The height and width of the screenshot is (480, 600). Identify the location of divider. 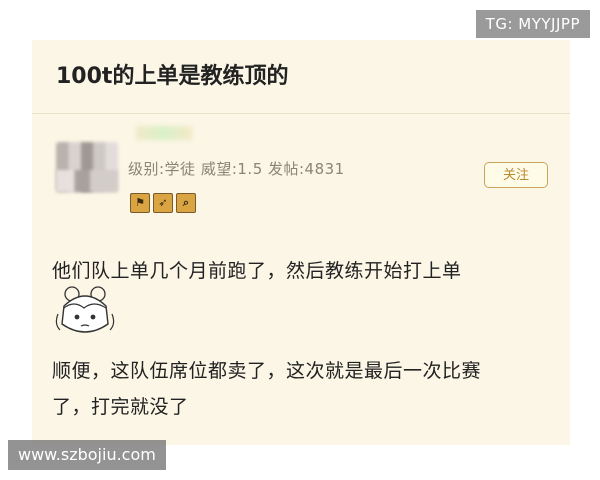
(301, 113).